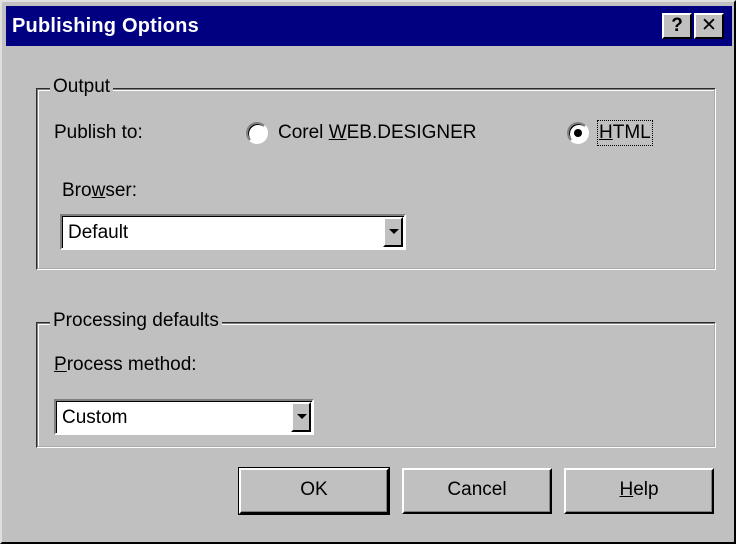 This screenshot has height=544, width=736. I want to click on processing-defaults-legend: Processing defaults, so click(136, 321).